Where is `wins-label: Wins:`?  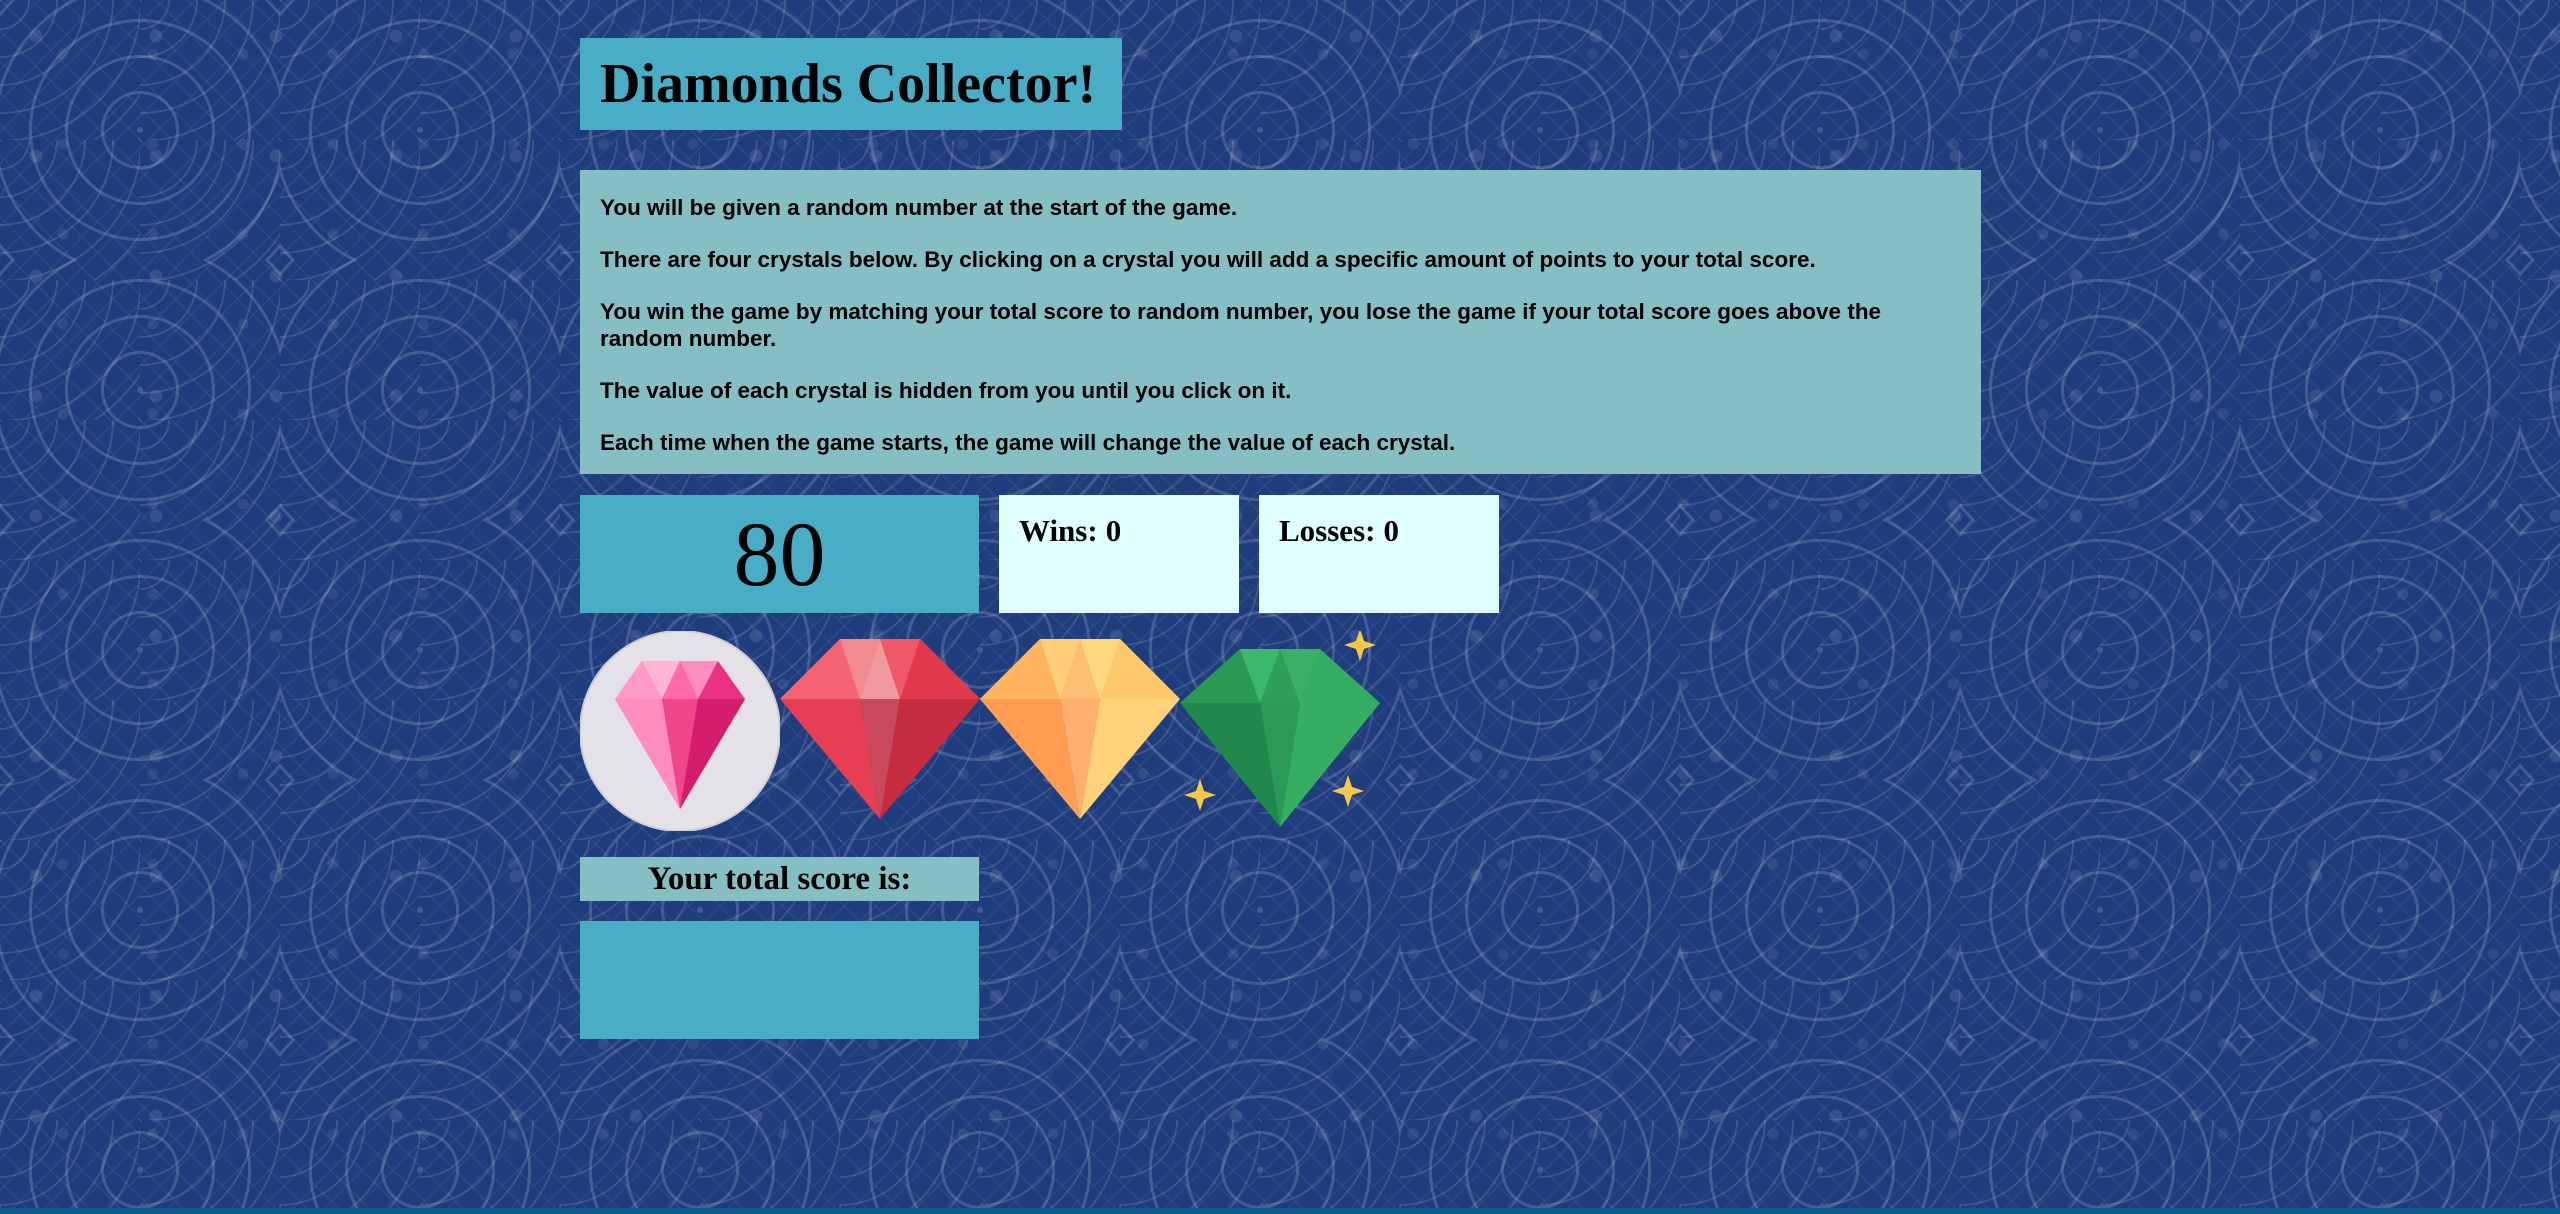
wins-label: Wins: is located at coordinates (1058, 530).